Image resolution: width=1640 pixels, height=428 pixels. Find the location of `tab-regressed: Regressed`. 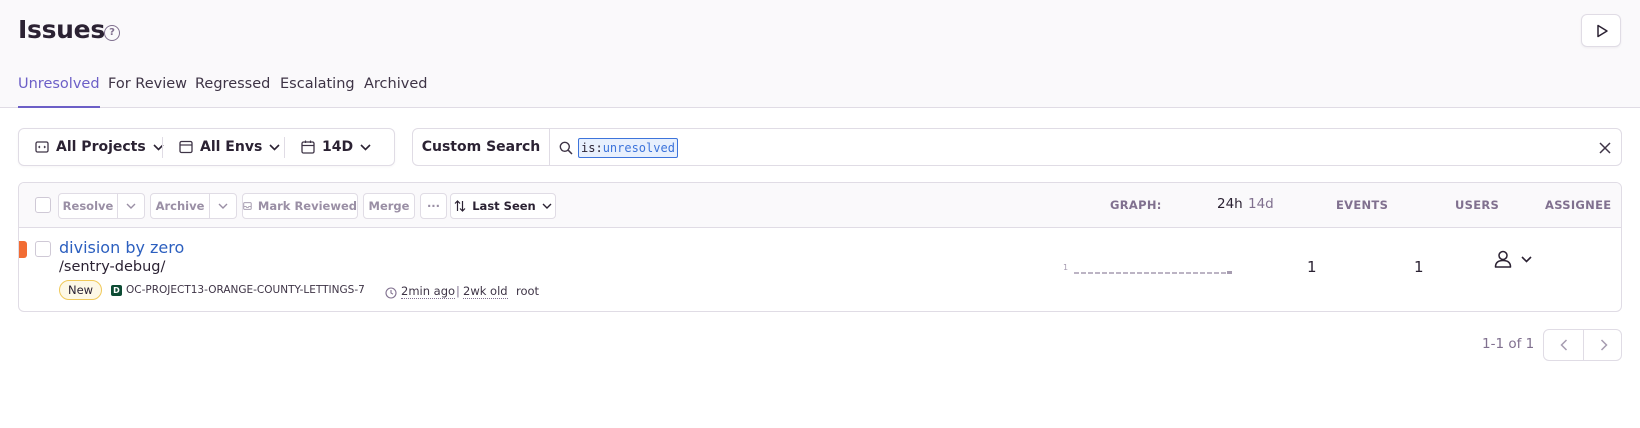

tab-regressed: Regressed is located at coordinates (232, 92).